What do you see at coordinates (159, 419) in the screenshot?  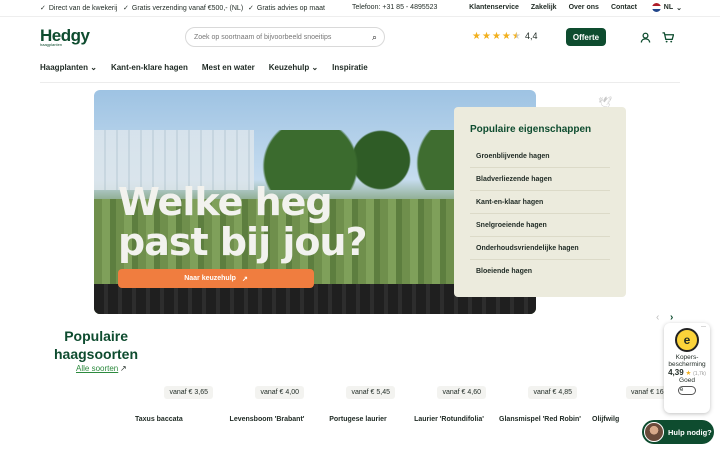 I see `product-name: Taxus baccata` at bounding box center [159, 419].